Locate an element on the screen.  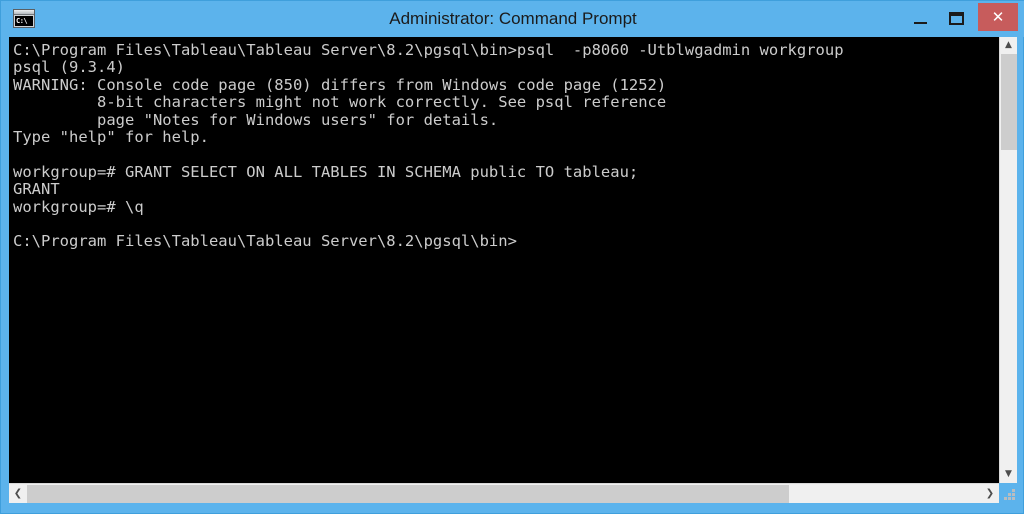
close-icon: ✕ is located at coordinates (998, 17).